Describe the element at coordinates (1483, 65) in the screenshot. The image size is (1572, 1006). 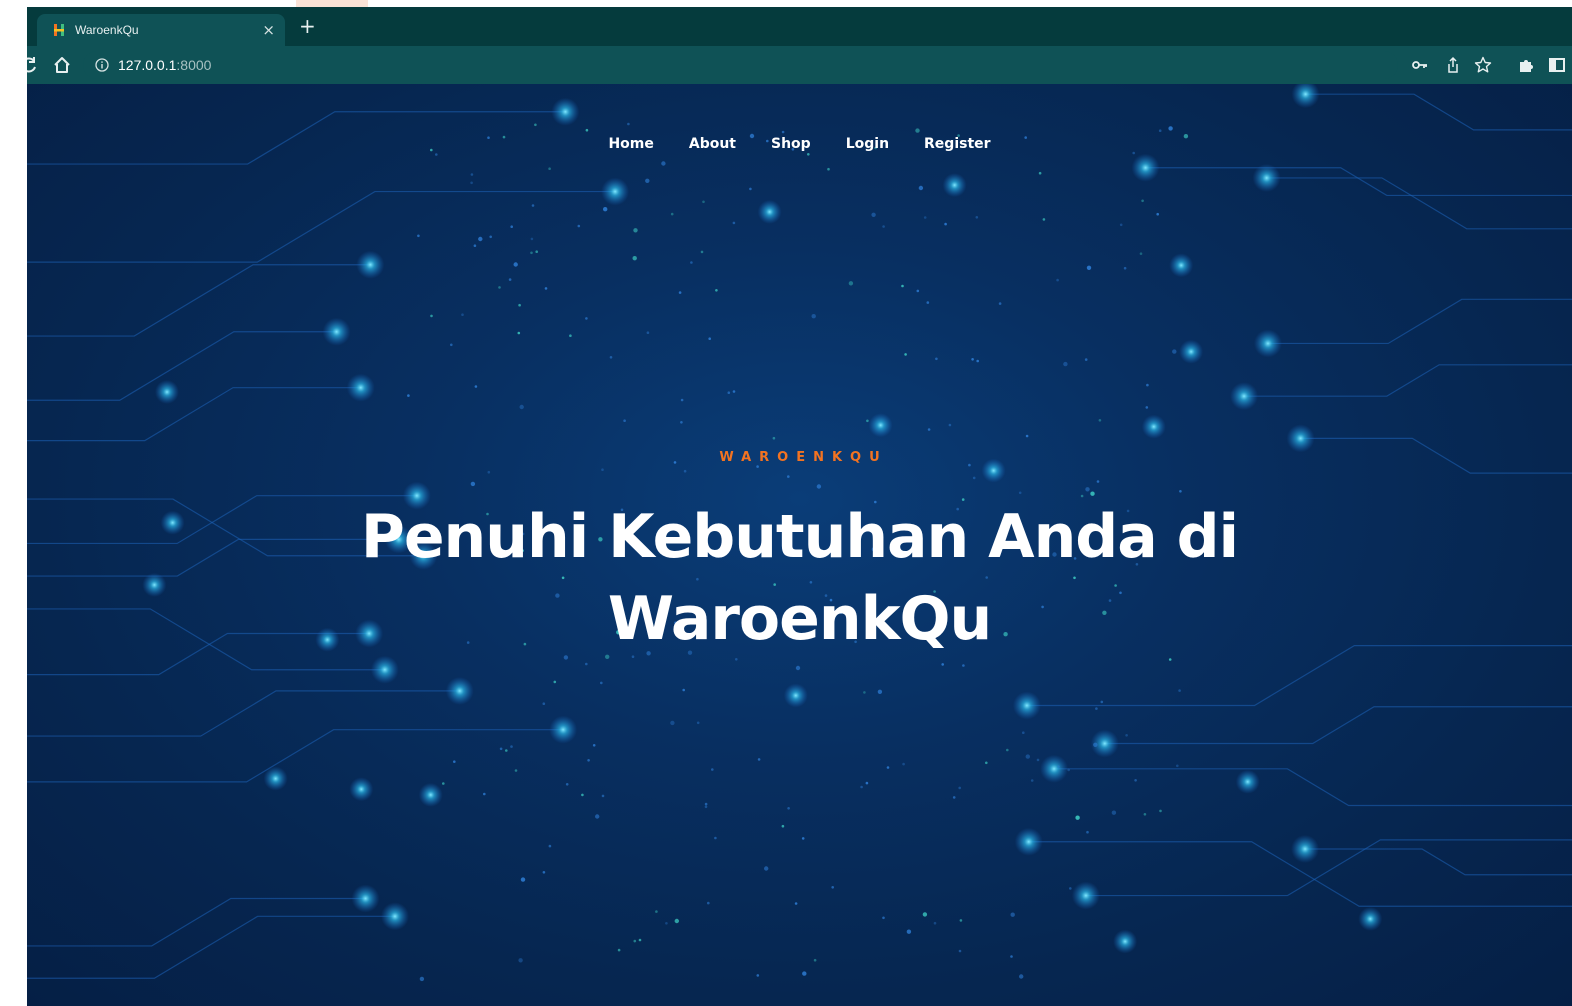
I see `star-icon` at that location.